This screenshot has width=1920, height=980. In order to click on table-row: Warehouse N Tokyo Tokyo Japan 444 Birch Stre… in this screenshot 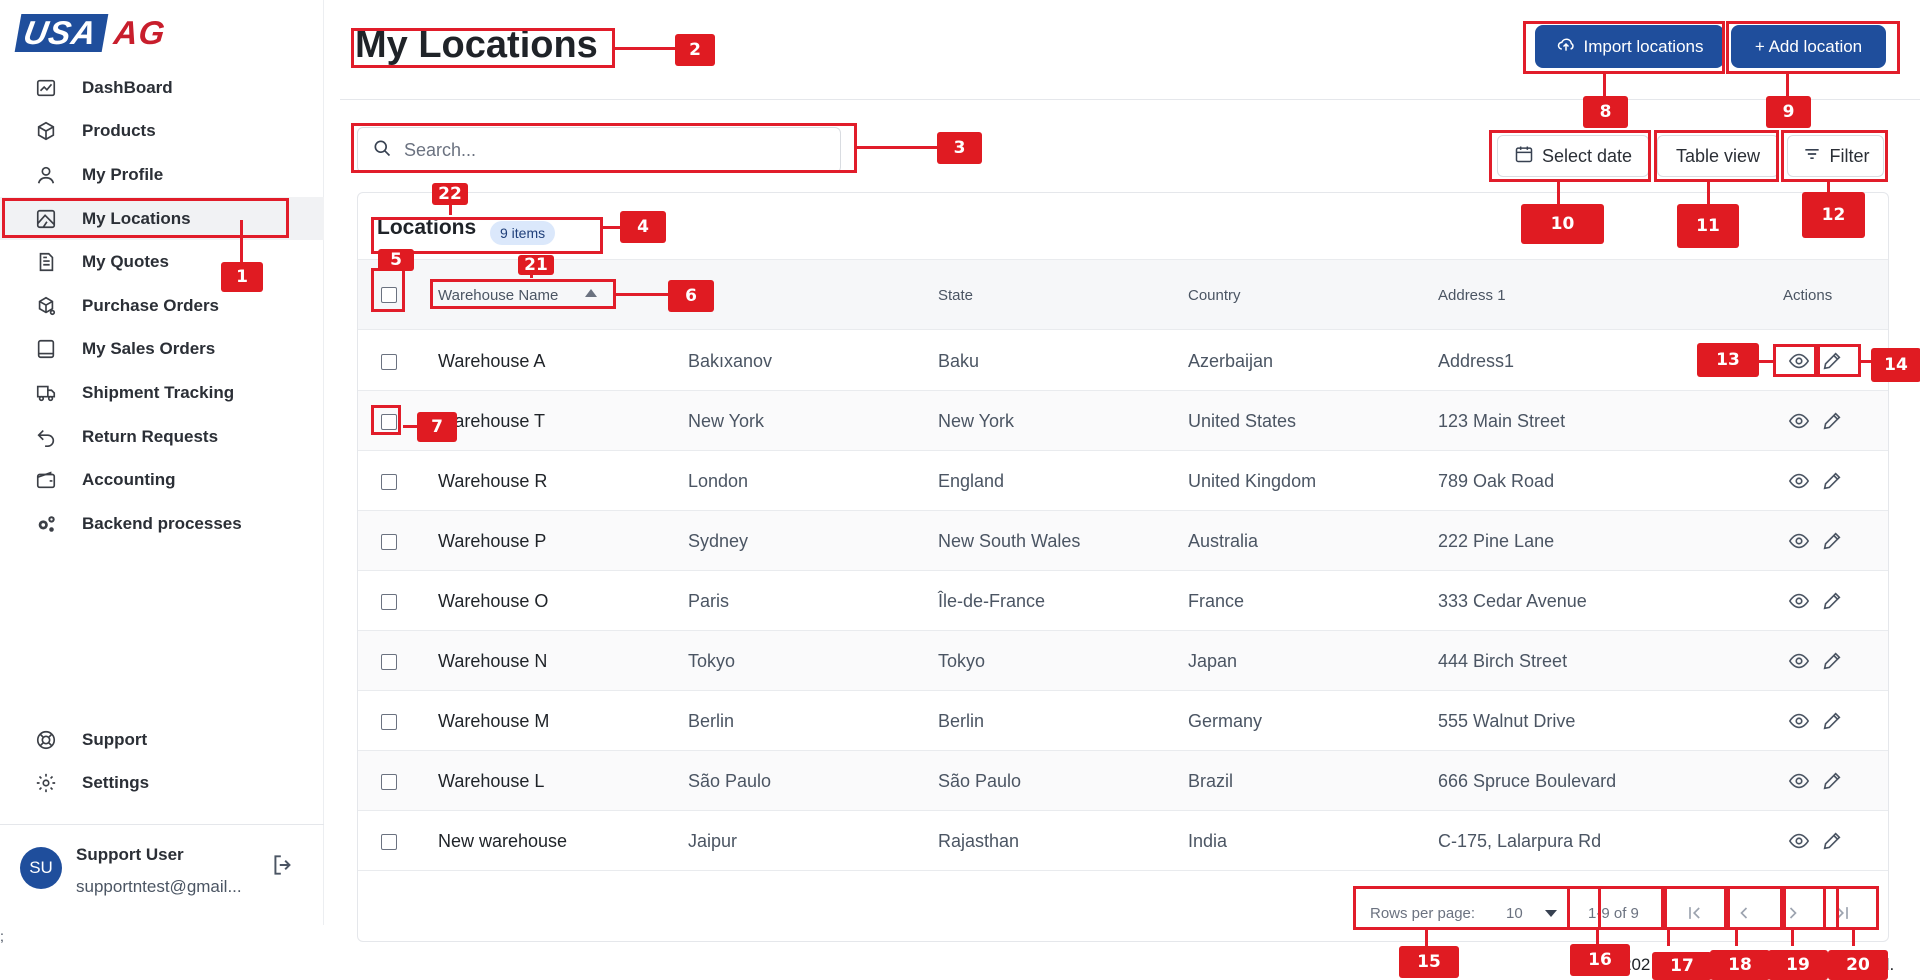, I will do `click(1123, 661)`.